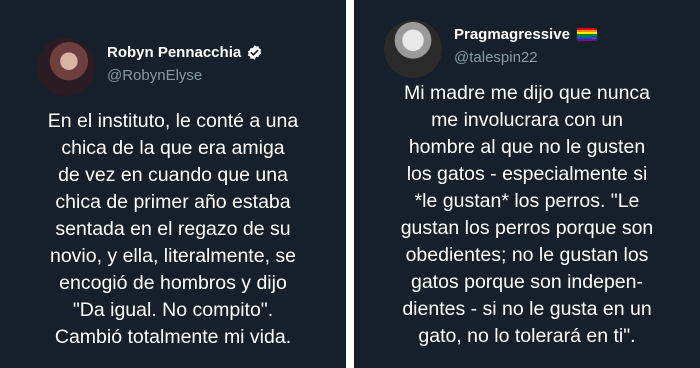 This screenshot has width=700, height=368. What do you see at coordinates (255, 52) in the screenshot?
I see `verified-icon` at bounding box center [255, 52].